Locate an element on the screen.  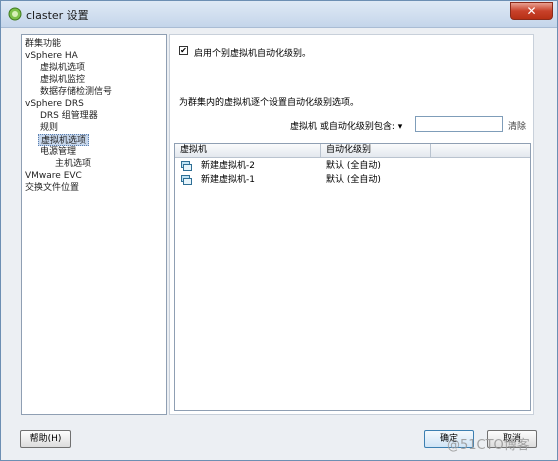
watermark: @51CTO博客 is located at coordinates (488, 445).